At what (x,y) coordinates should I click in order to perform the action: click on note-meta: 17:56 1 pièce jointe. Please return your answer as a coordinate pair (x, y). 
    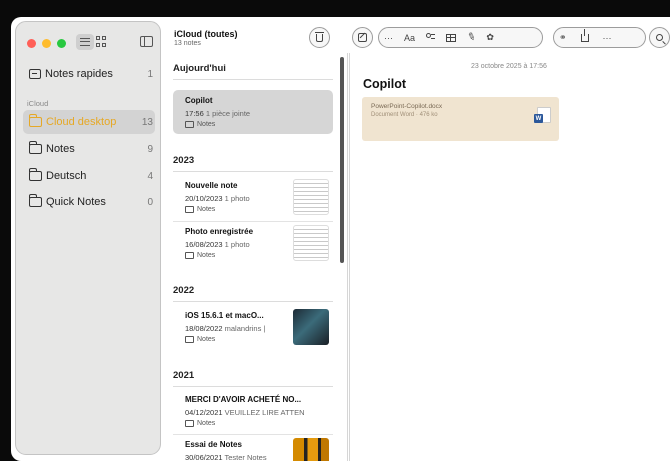
    Looking at the image, I should click on (217, 113).